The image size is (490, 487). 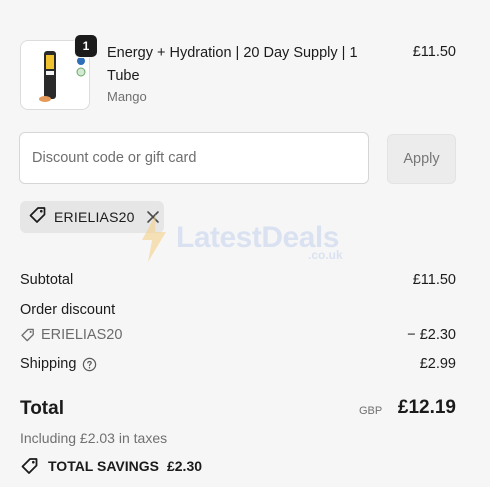 What do you see at coordinates (434, 52) in the screenshot?
I see `product-price: £11.50` at bounding box center [434, 52].